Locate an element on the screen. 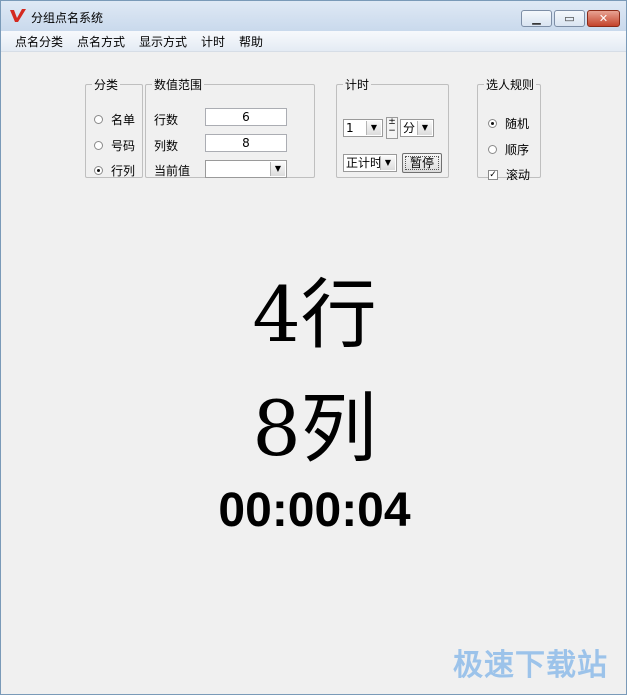 This screenshot has width=627, height=695. rows-label: 行数 is located at coordinates (166, 120).